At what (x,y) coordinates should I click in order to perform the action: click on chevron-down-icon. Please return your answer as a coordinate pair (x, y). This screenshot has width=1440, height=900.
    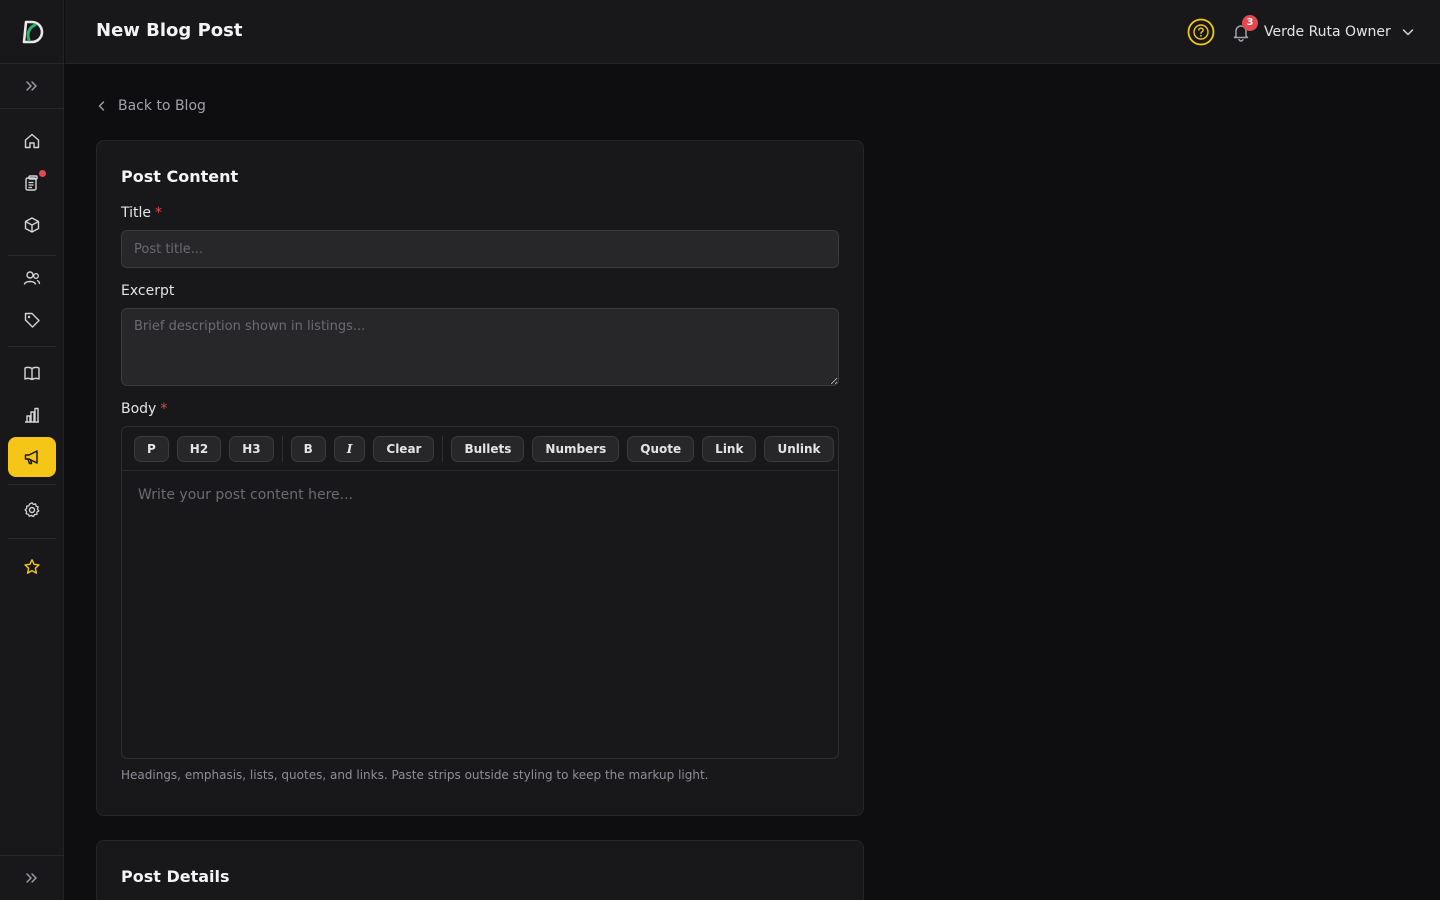
    Looking at the image, I should click on (1408, 32).